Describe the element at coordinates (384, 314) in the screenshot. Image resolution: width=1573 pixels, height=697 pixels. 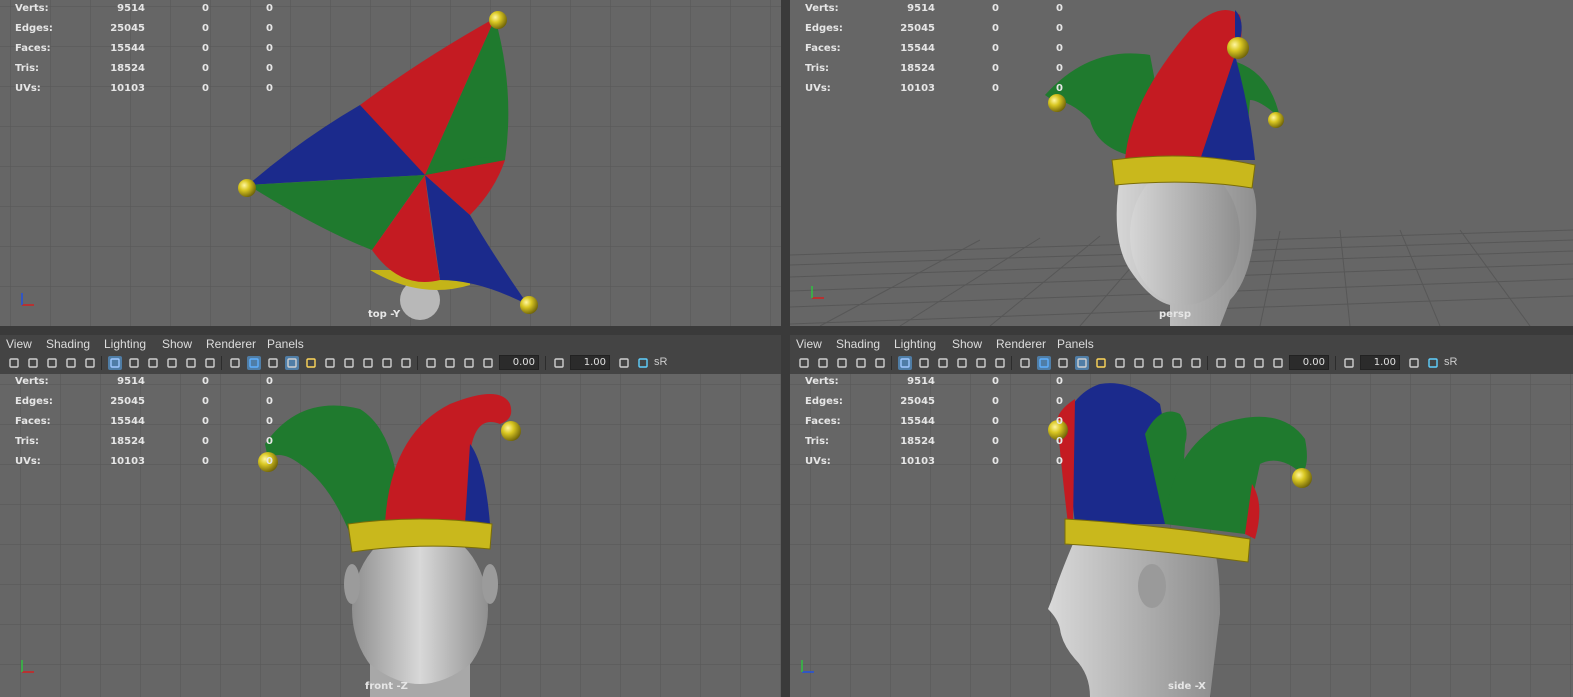
I see `camera-label: top -Y` at that location.